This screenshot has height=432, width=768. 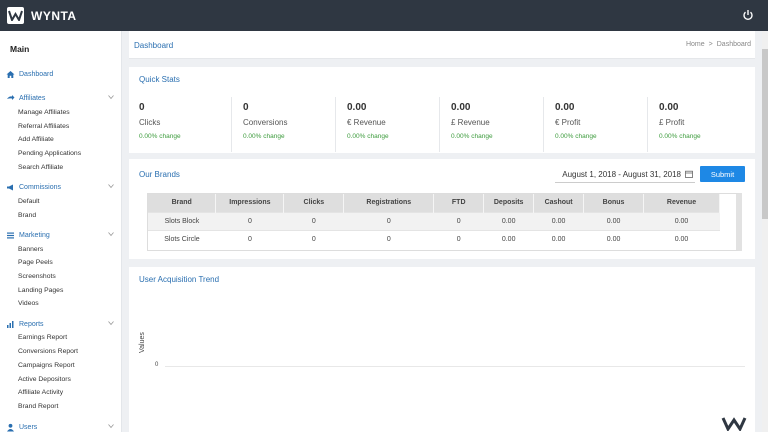 I want to click on sidebar-item-pending-applications: Pending Applications, so click(x=49, y=153).